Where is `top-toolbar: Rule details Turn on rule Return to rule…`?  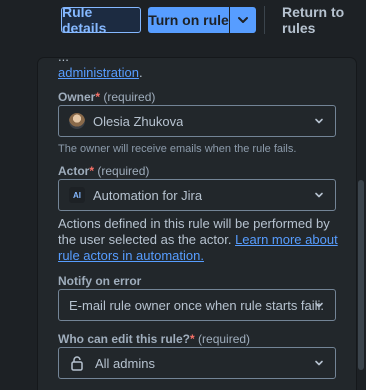
top-toolbar: Rule details Turn on rule Return to rule… is located at coordinates (183, 22).